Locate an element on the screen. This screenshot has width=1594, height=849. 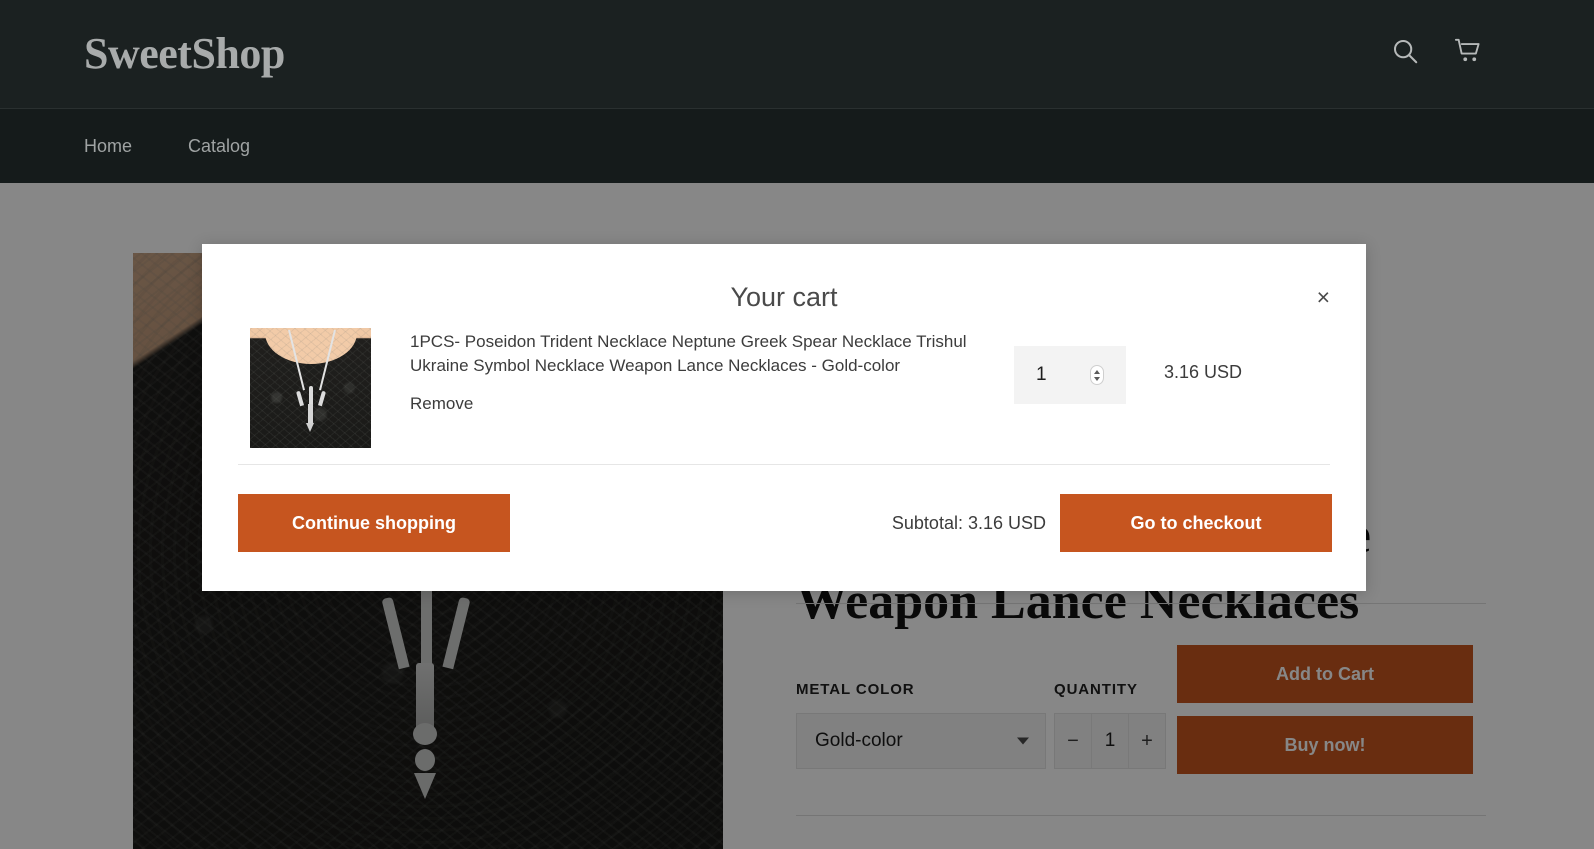
site-header: SweetShop is located at coordinates (797, 54).